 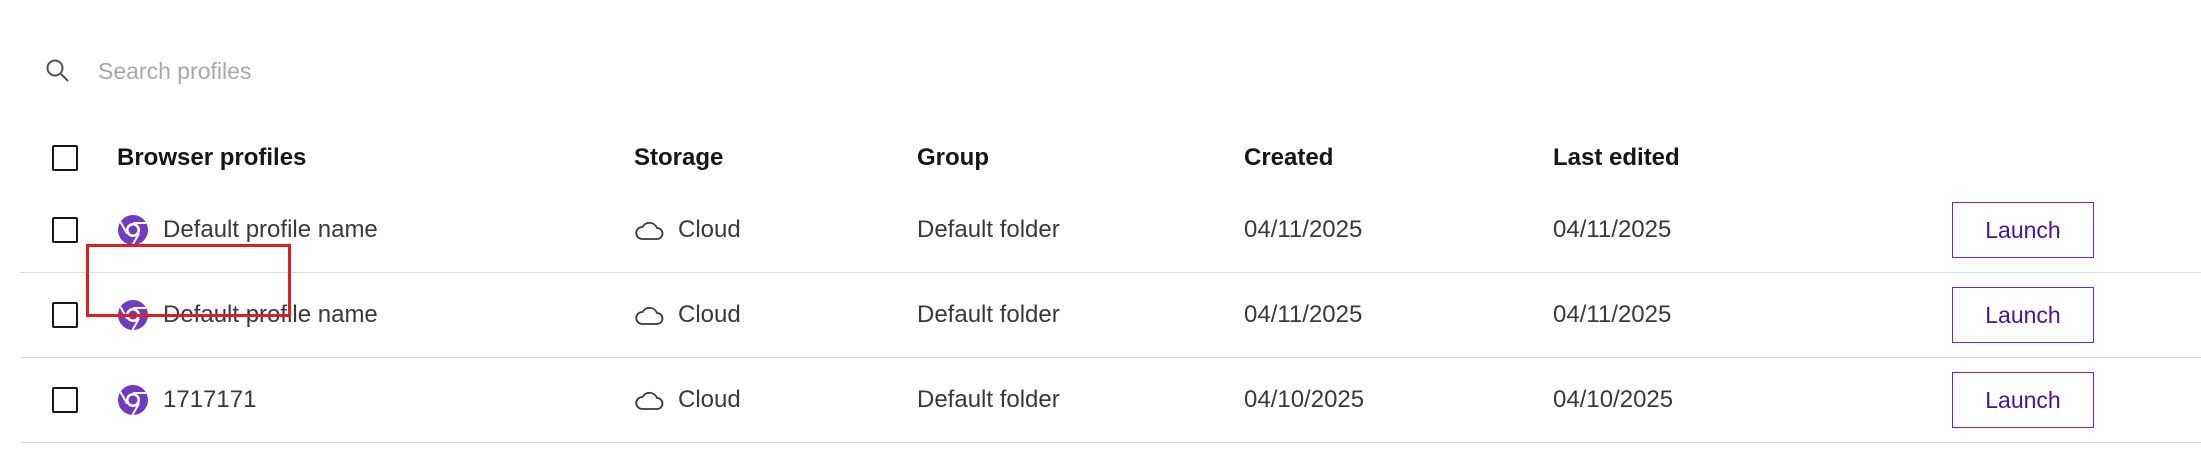 What do you see at coordinates (953, 158) in the screenshot?
I see `header-group: Group` at bounding box center [953, 158].